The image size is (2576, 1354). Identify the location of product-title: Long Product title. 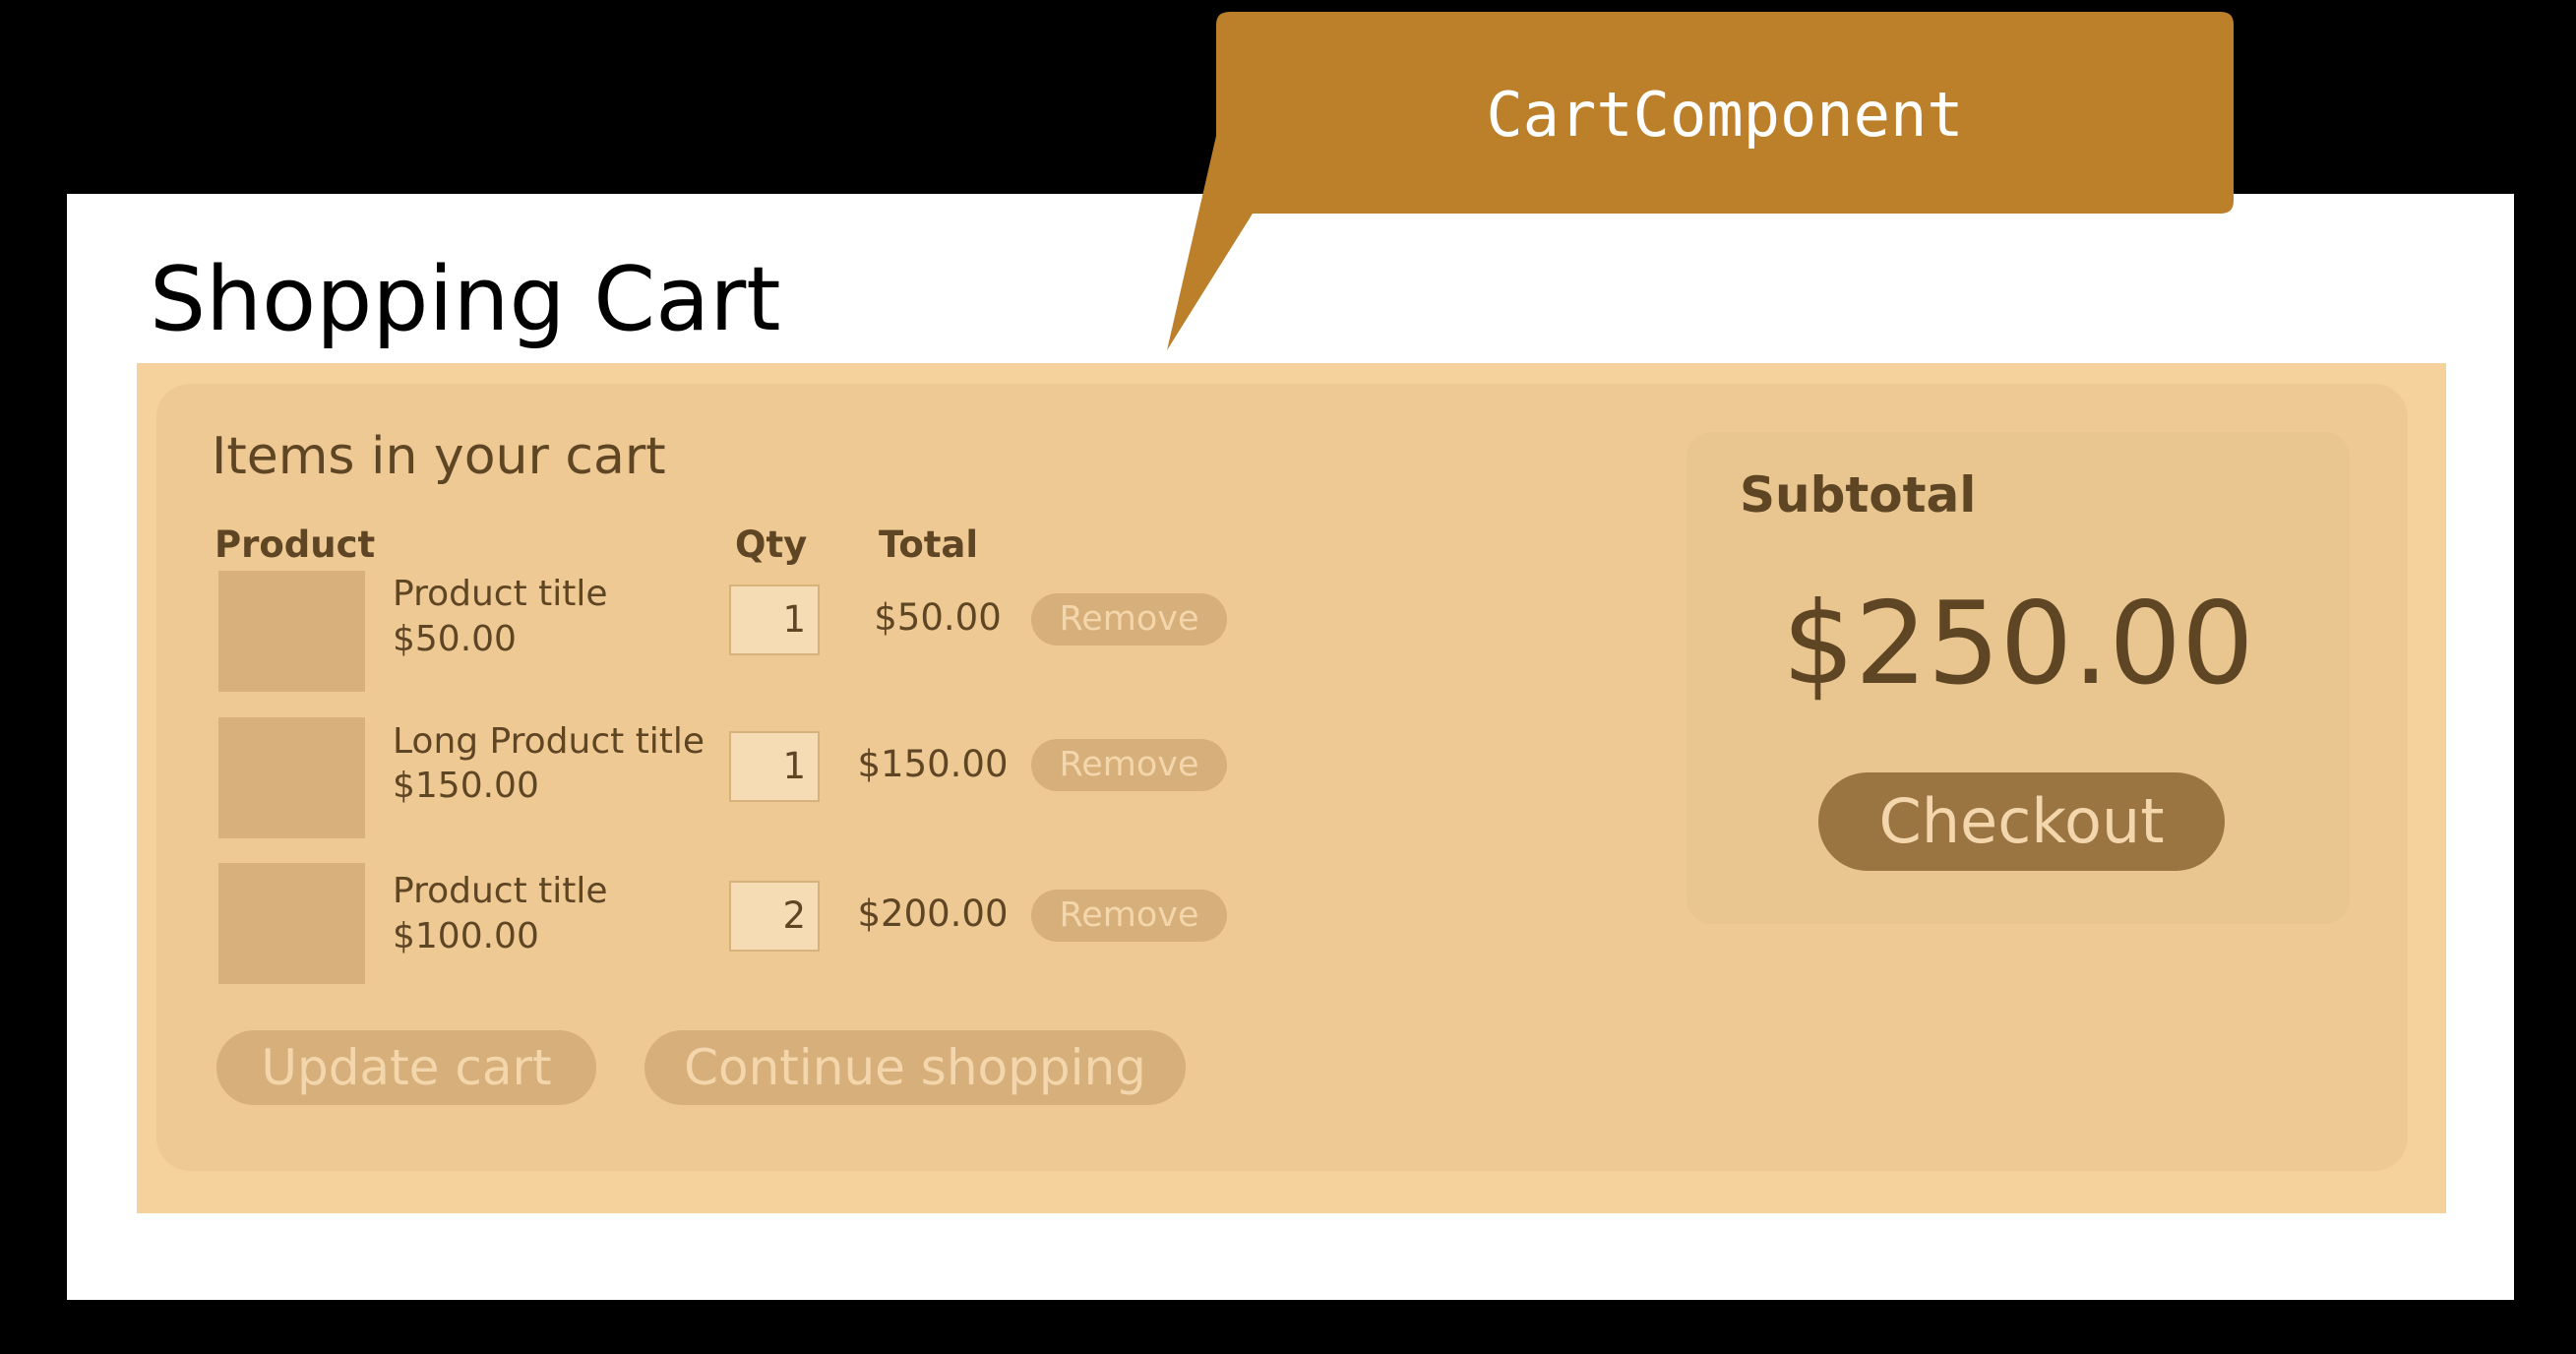
(549, 741).